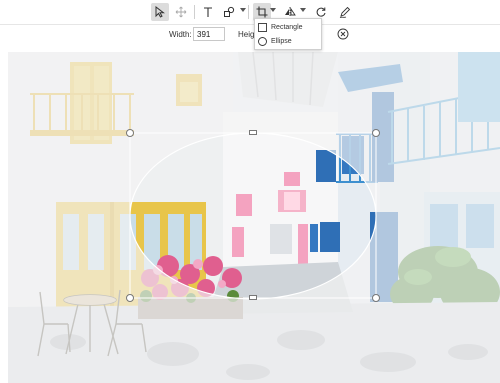 This screenshot has height=383, width=500. What do you see at coordinates (130, 133) in the screenshot?
I see `resize-handle-top-left` at bounding box center [130, 133].